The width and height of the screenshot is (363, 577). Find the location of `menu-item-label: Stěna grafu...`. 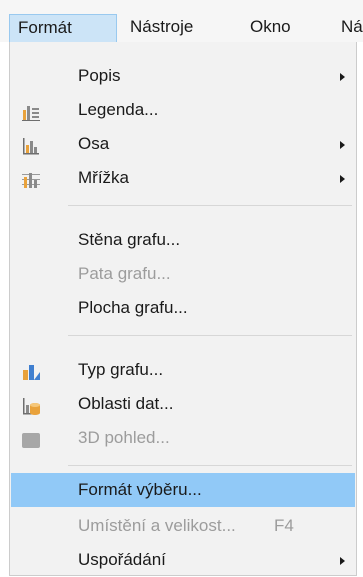

menu-item-label: Stěna grafu... is located at coordinates (129, 239).